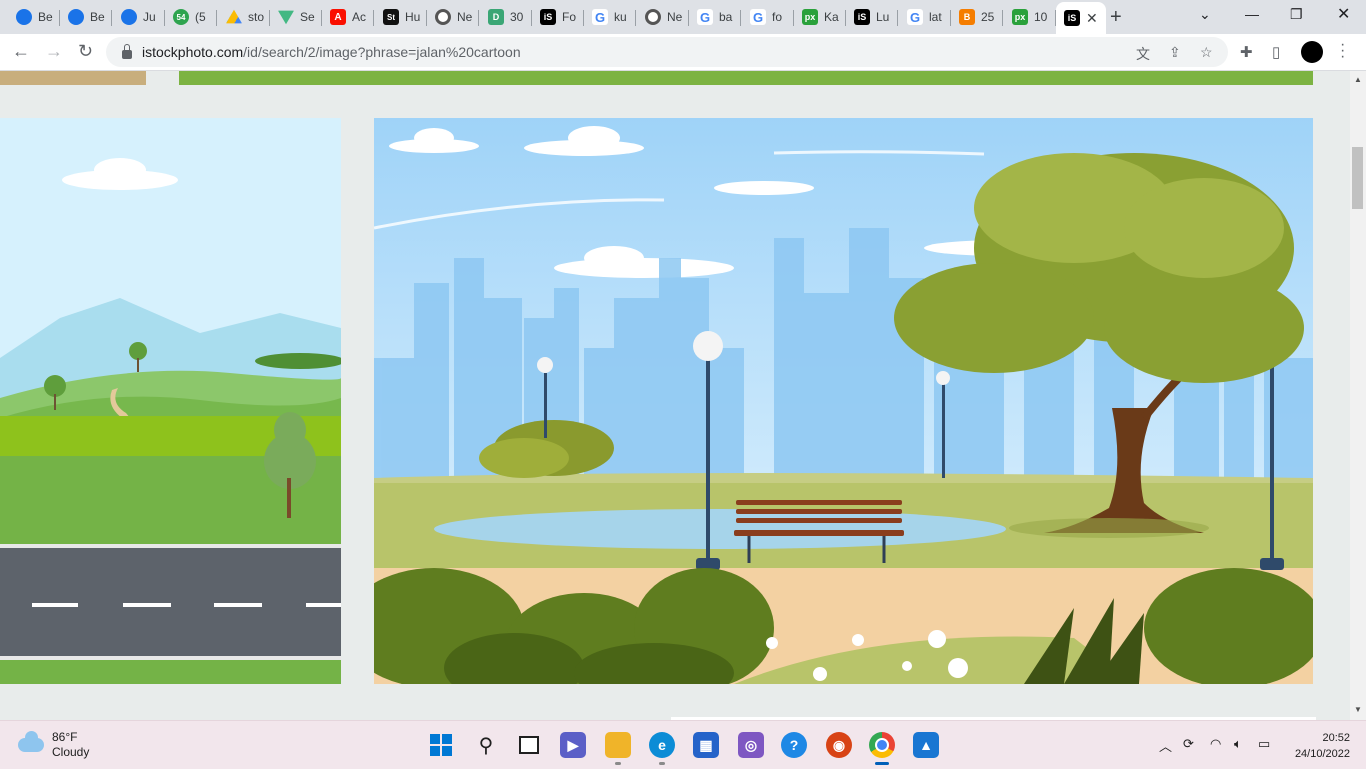 The height and width of the screenshot is (769, 1366). What do you see at coordinates (610, 17) in the screenshot?
I see `tab: Gku` at bounding box center [610, 17].